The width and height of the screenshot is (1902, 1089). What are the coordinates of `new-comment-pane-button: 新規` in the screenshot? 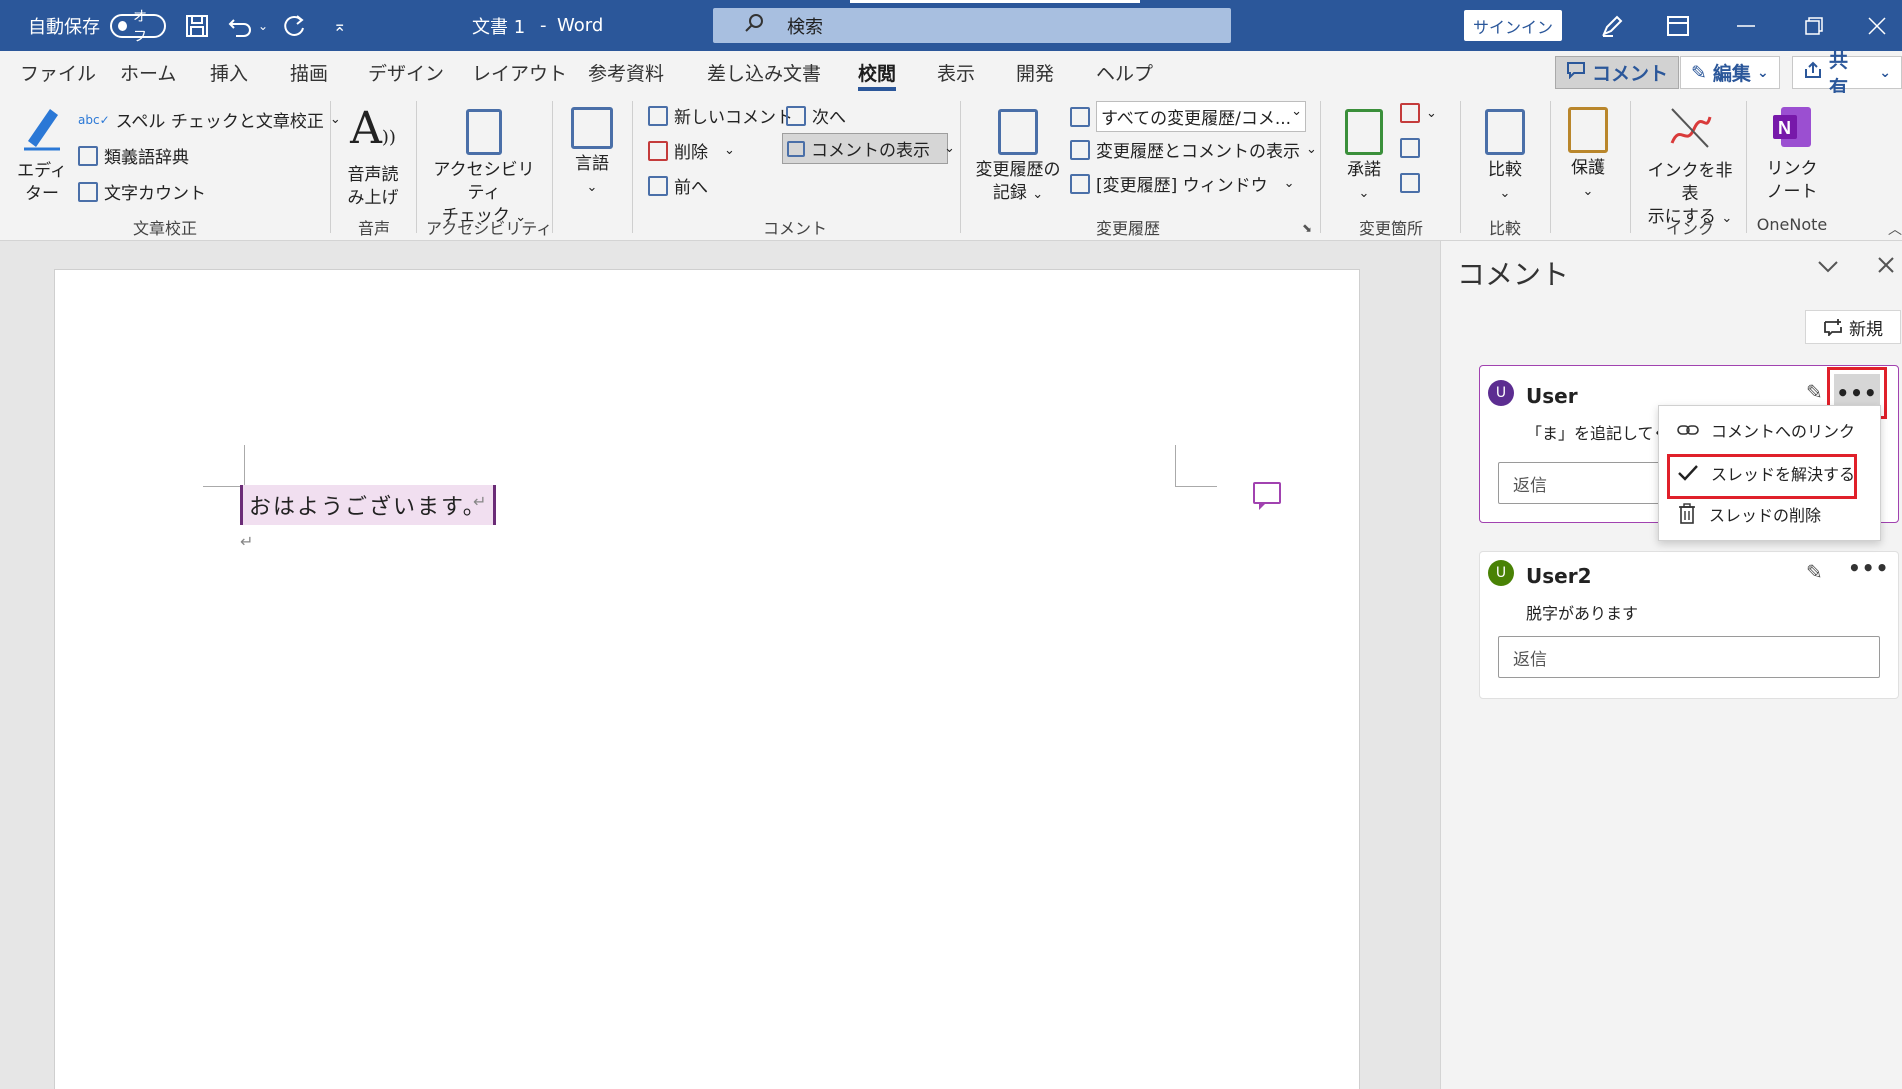 It's located at (1853, 327).